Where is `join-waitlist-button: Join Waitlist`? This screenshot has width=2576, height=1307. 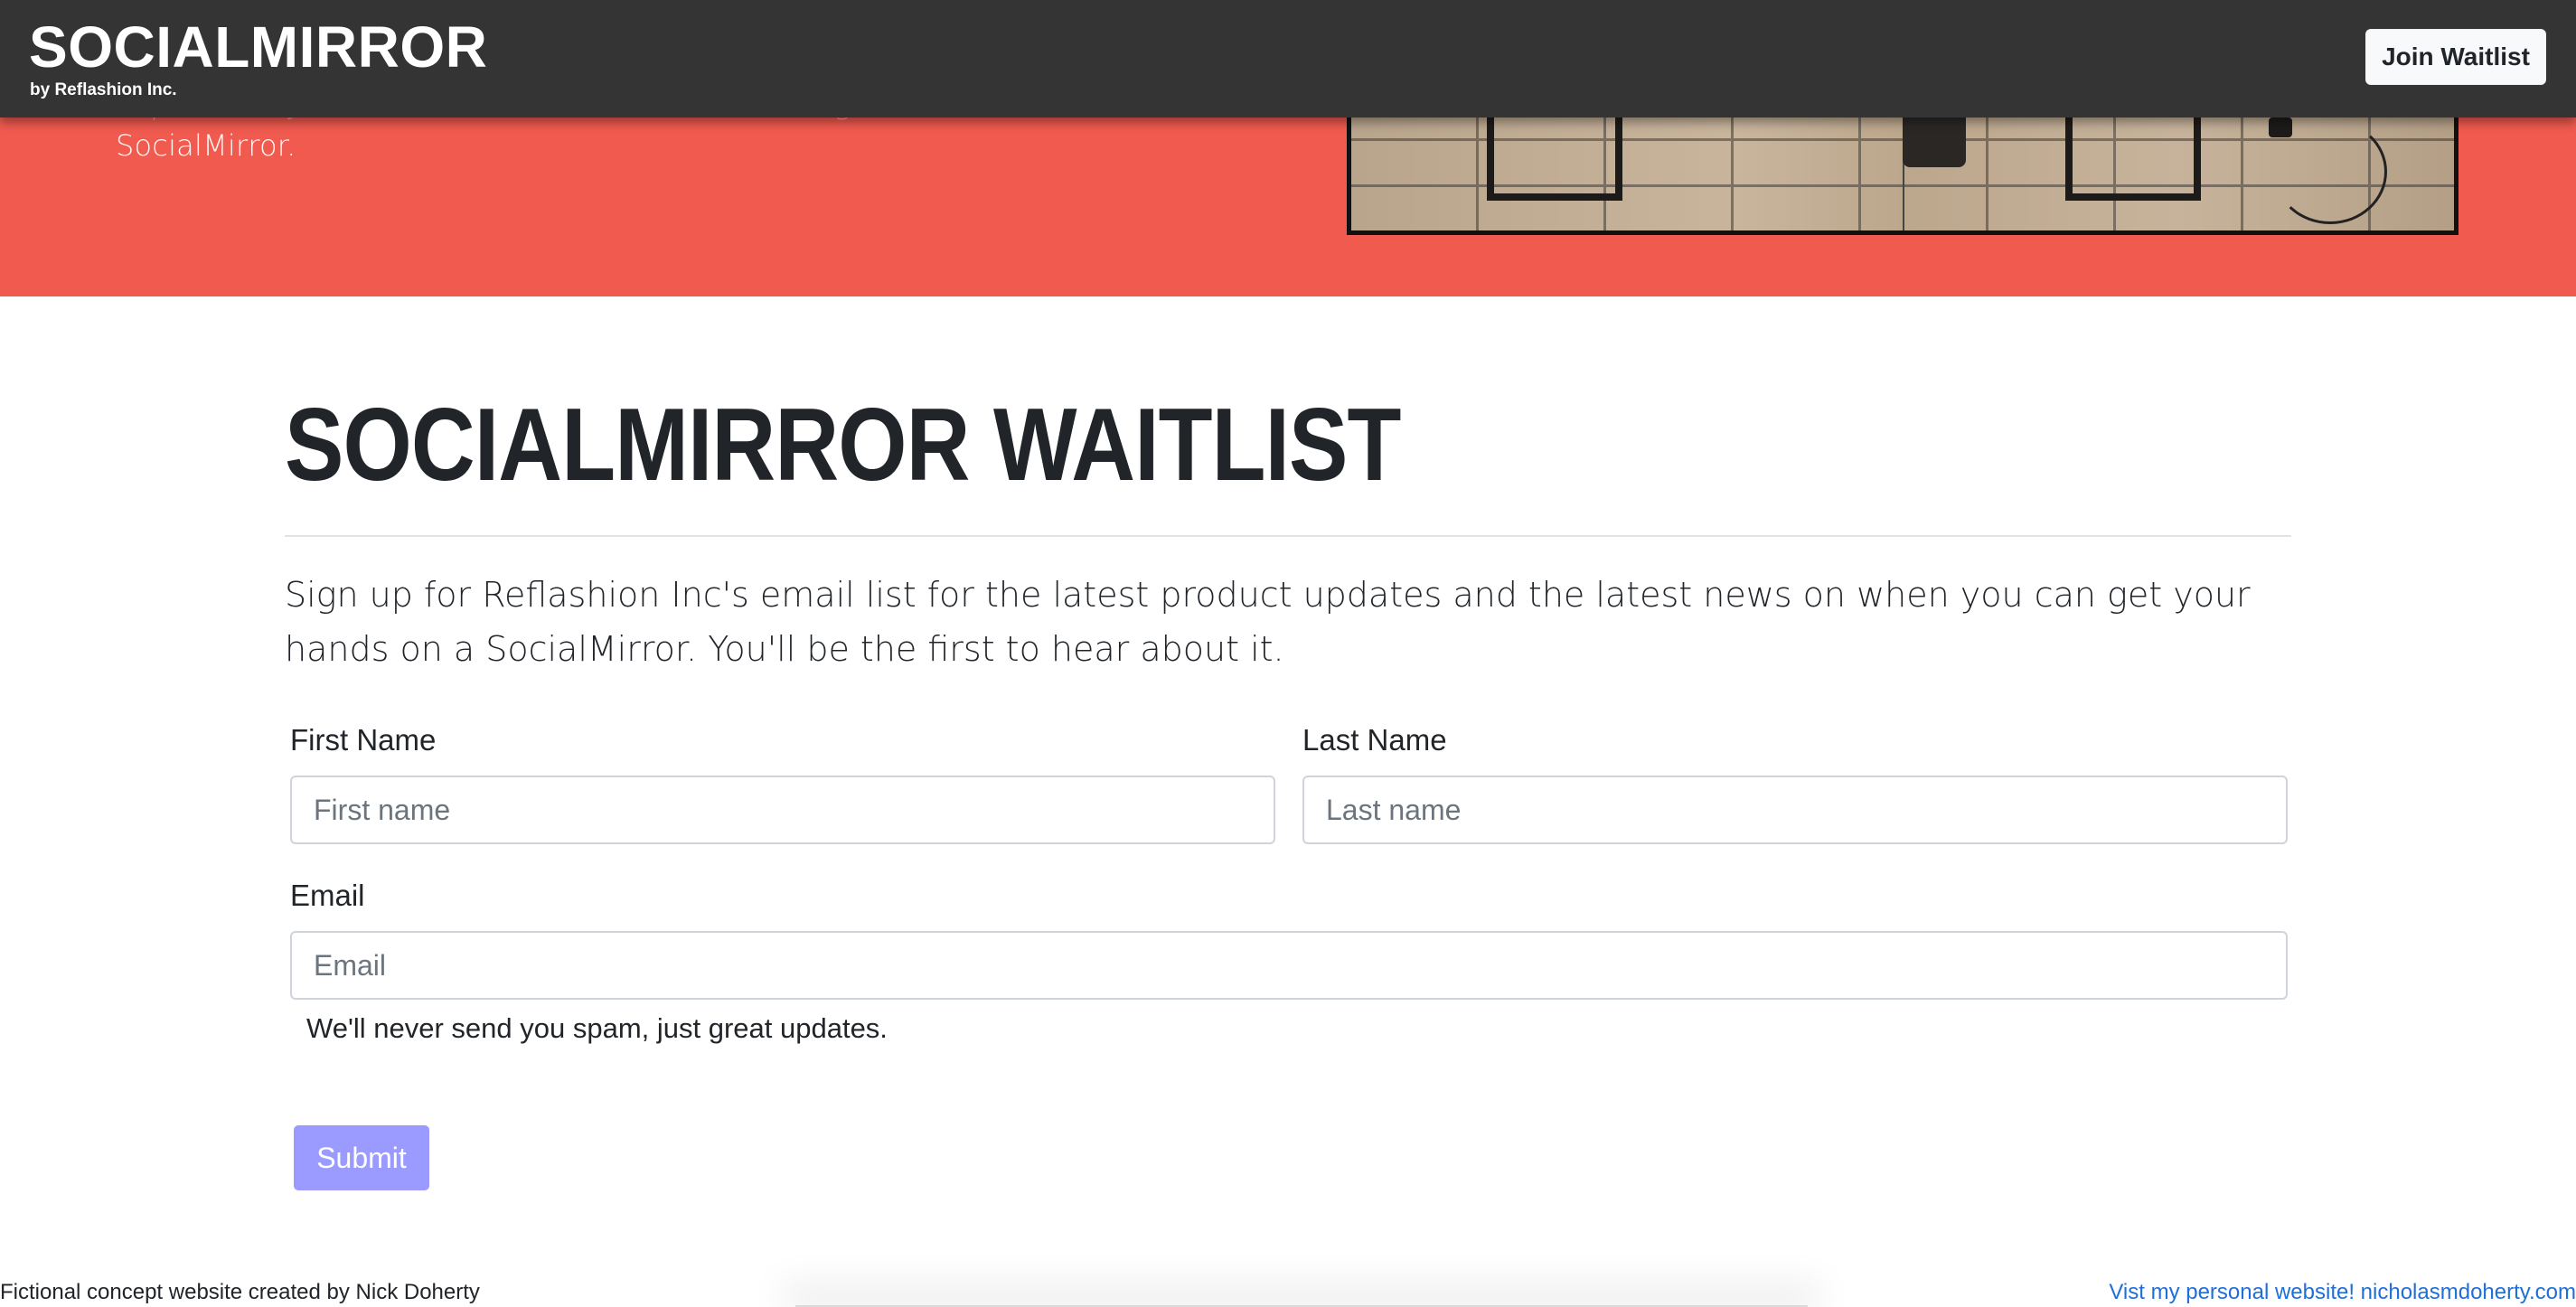
join-waitlist-button: Join Waitlist is located at coordinates (2455, 57).